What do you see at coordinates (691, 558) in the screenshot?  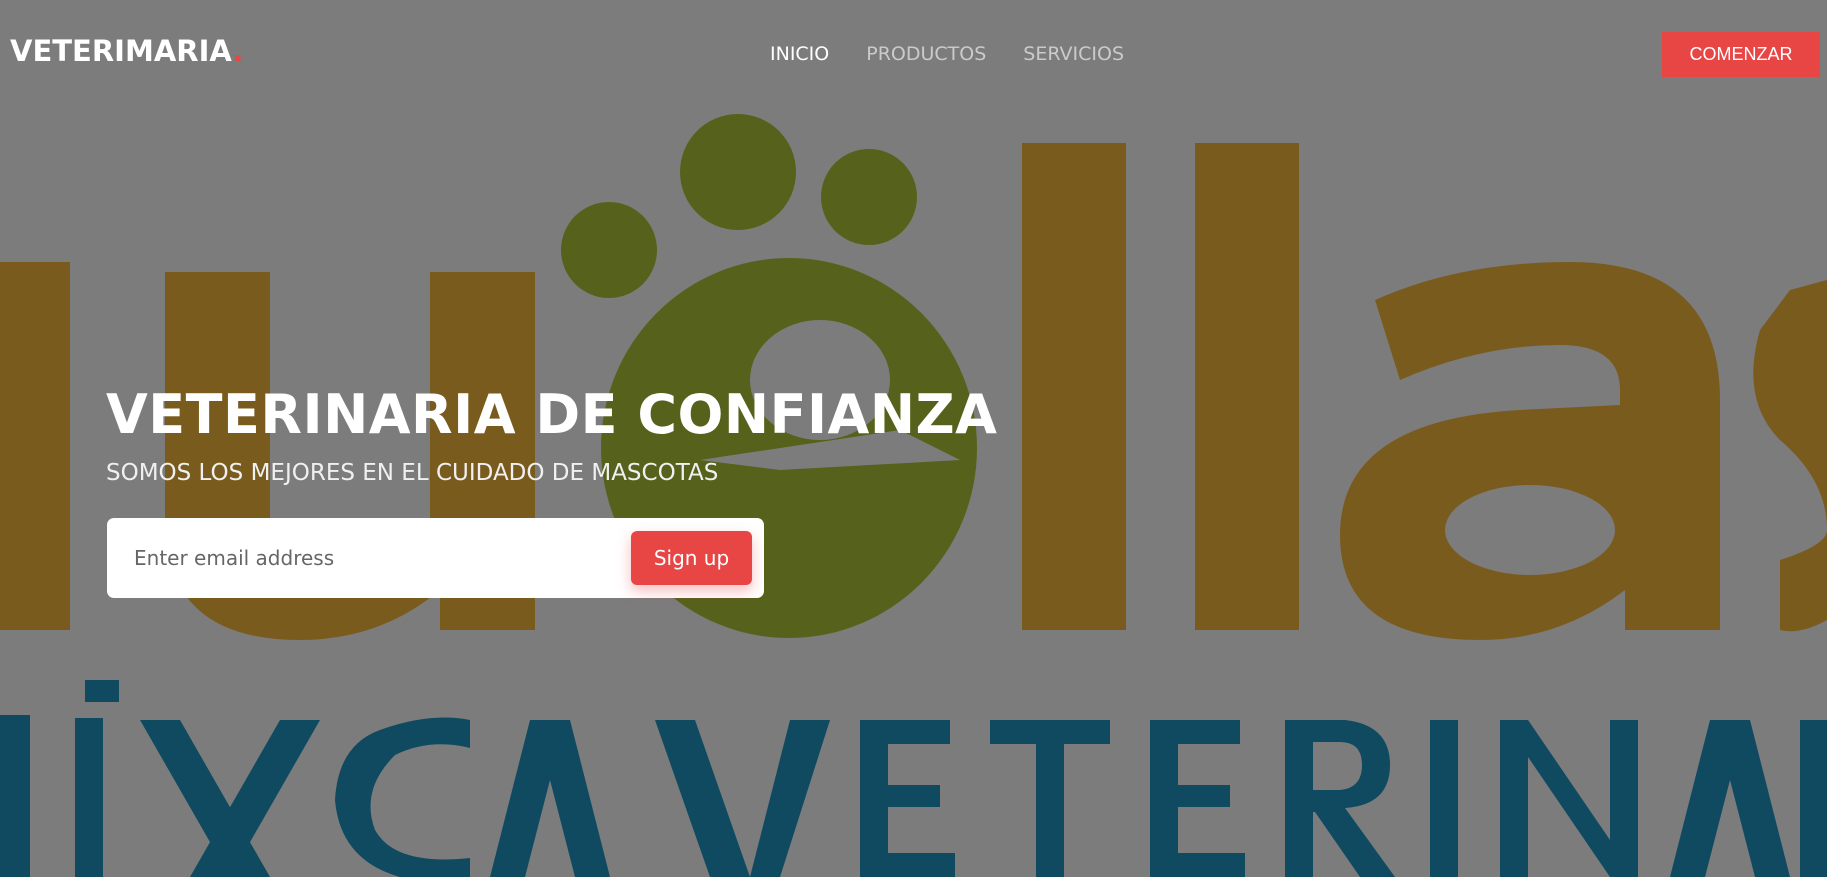 I see `signup-button: Sign up` at bounding box center [691, 558].